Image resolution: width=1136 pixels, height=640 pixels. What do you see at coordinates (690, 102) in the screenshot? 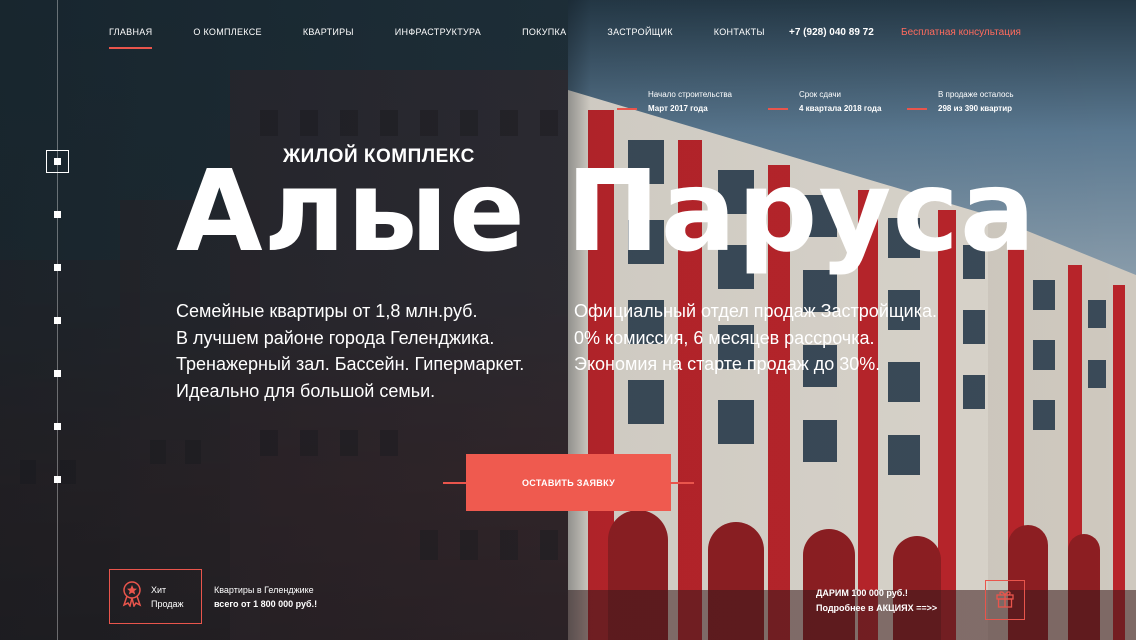
I see `info-start: Начало строительства Март 2017 года` at bounding box center [690, 102].